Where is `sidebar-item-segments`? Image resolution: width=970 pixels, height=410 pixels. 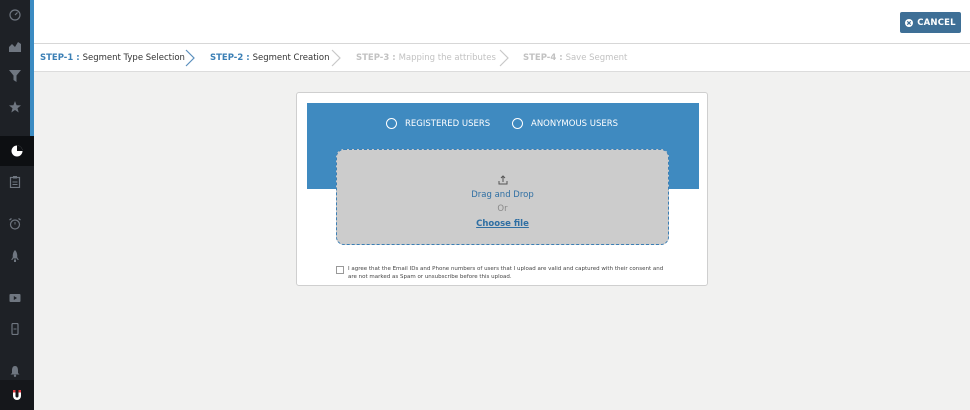
sidebar-item-segments is located at coordinates (17, 151).